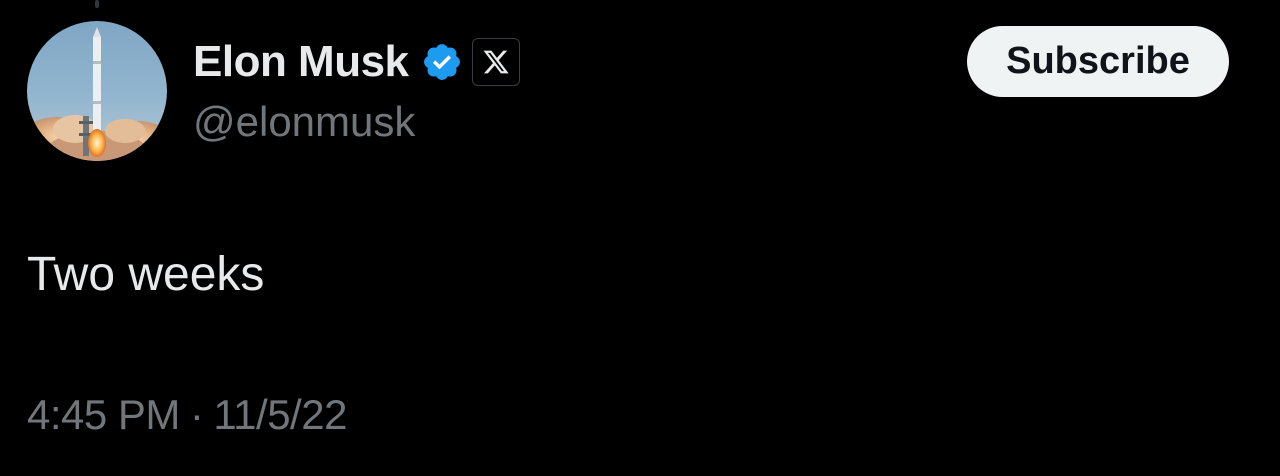 The width and height of the screenshot is (1280, 476). Describe the element at coordinates (301, 62) in the screenshot. I see `author-display-name: Elon Musk` at that location.